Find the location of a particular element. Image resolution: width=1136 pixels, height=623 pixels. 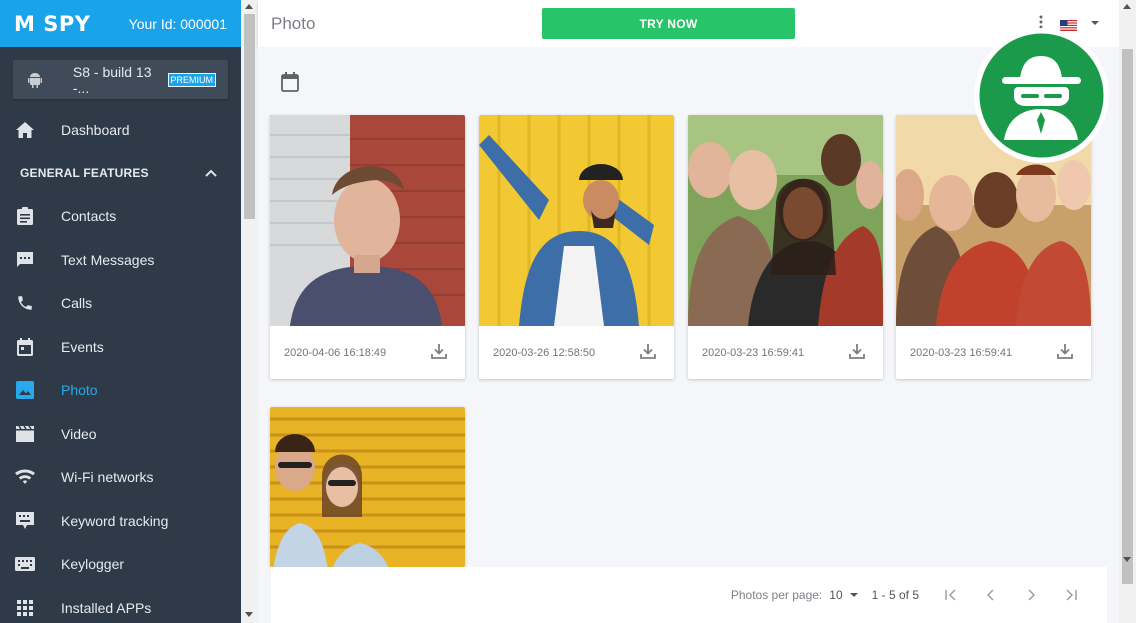

pagination-bar: Photos per page: 10 1 - 5 of 5 is located at coordinates (689, 595).